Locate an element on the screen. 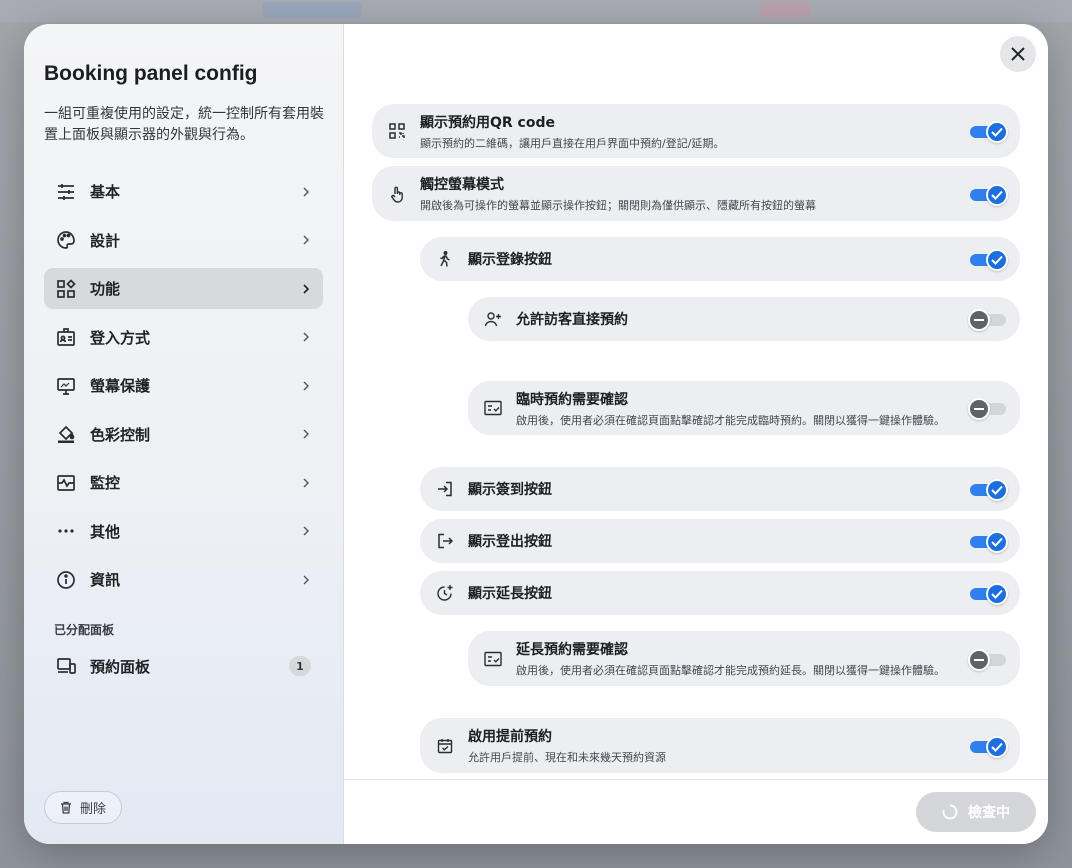 The width and height of the screenshot is (1072, 868). sidebar-item-basic: 基本 is located at coordinates (183, 191).